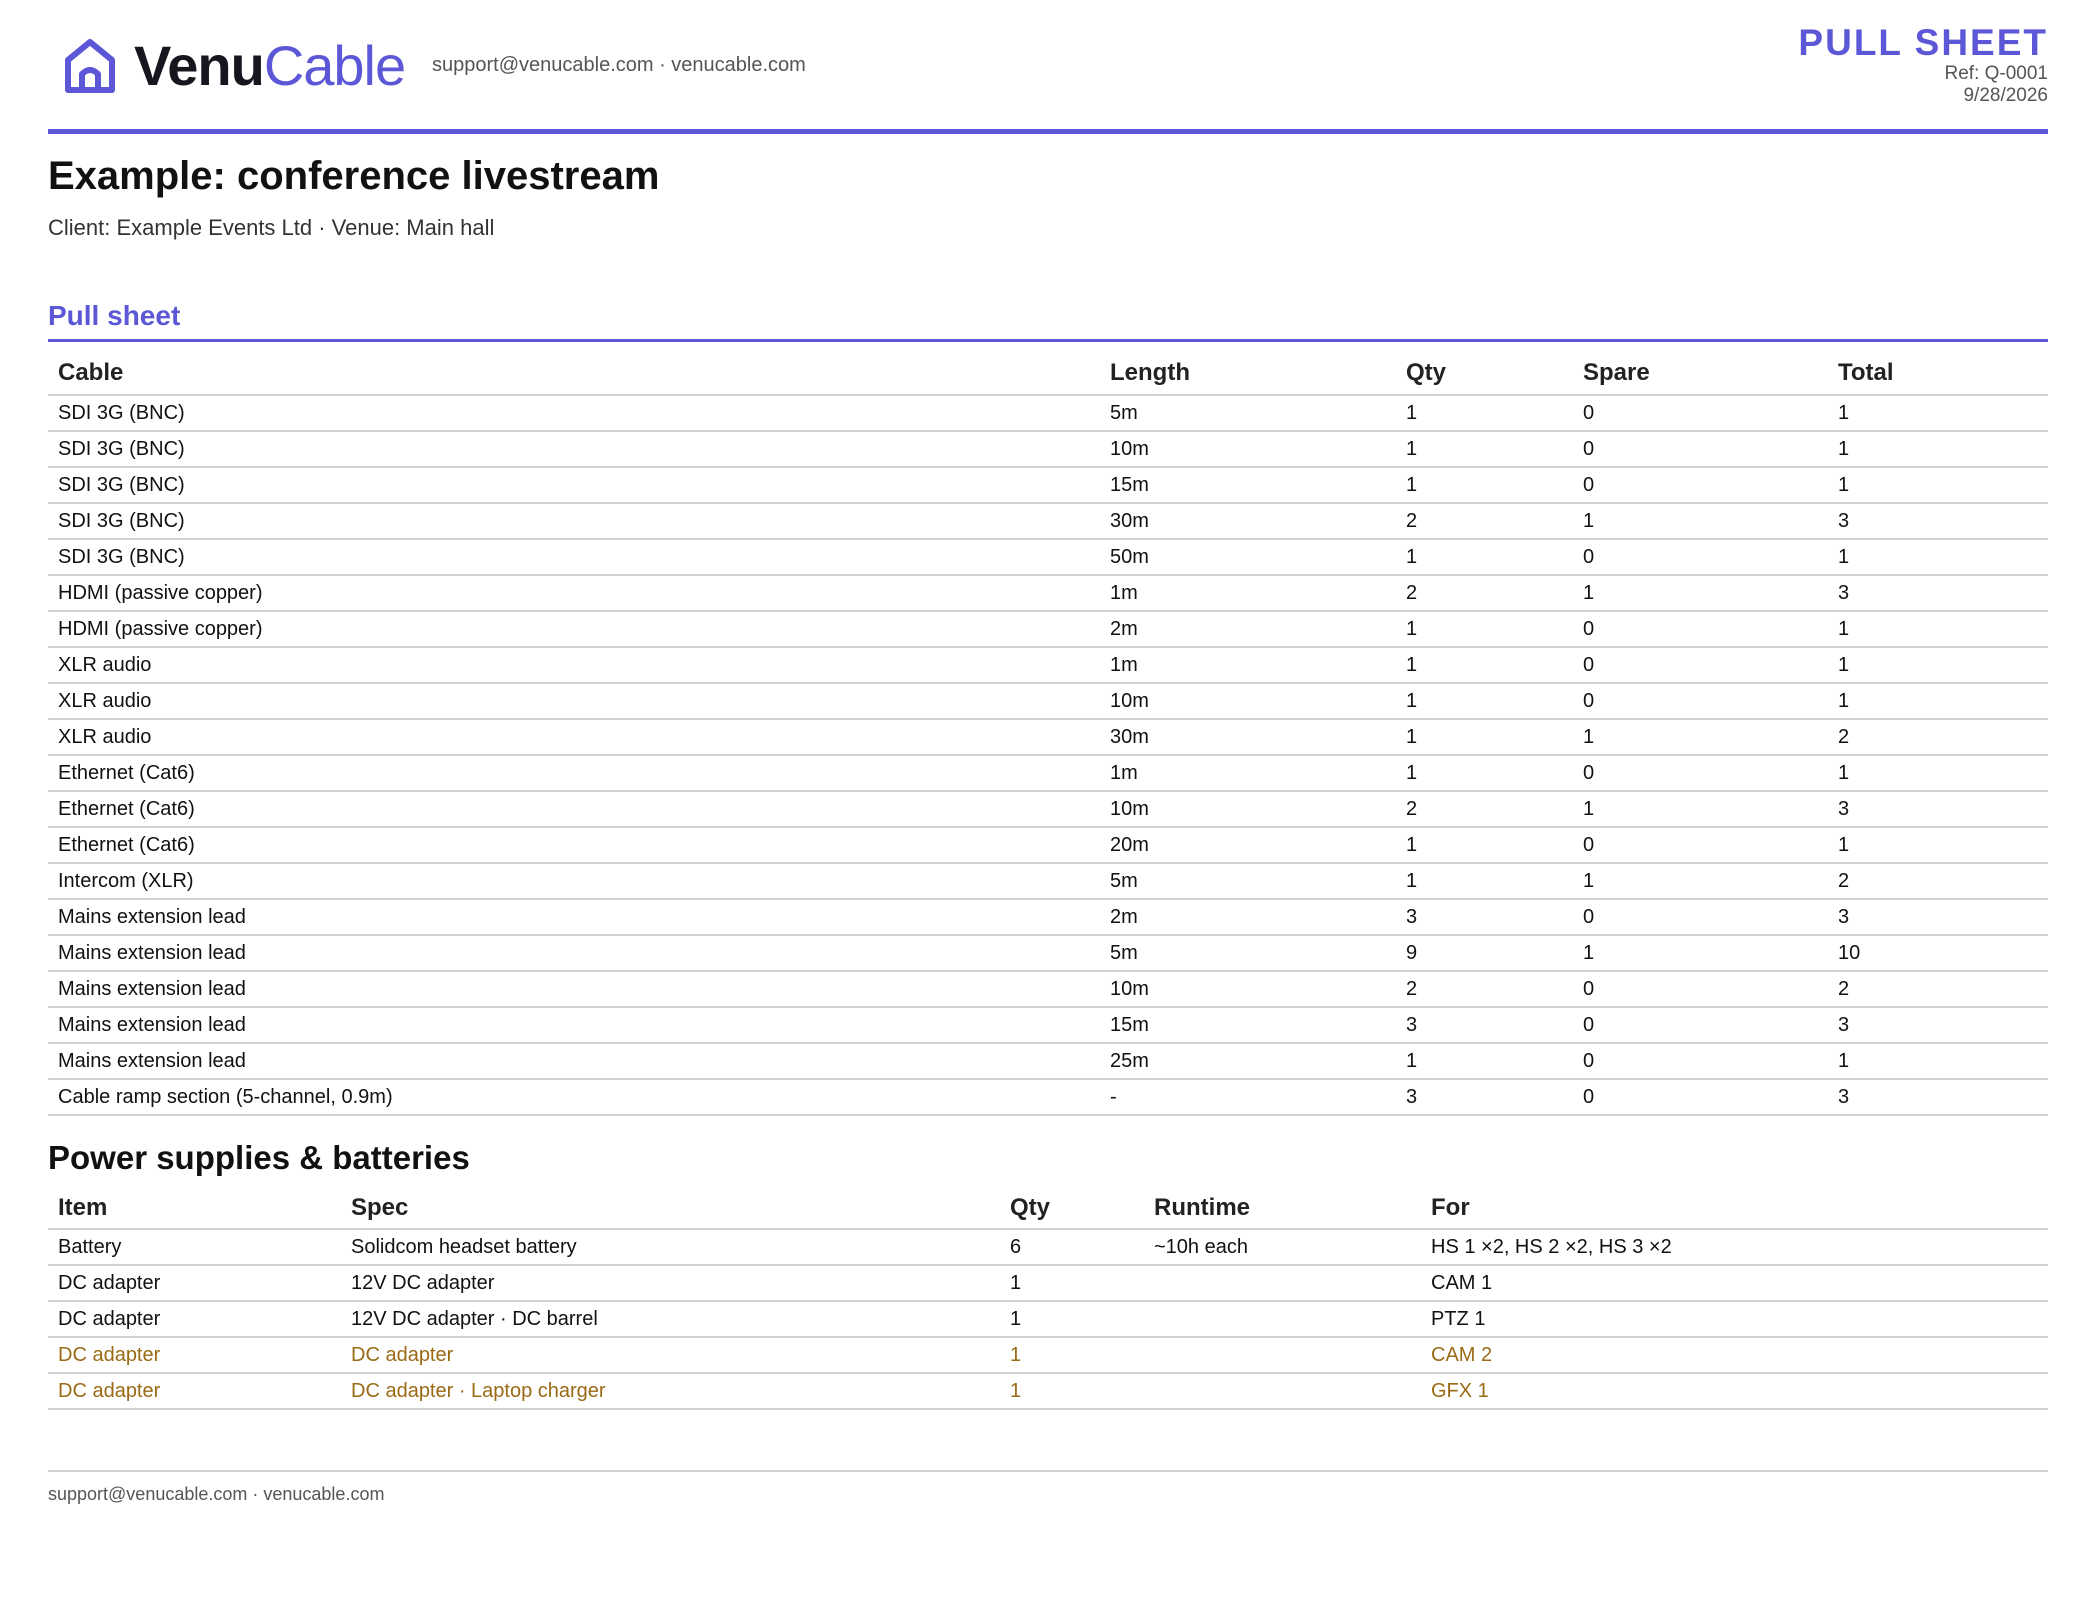 Image resolution: width=2096 pixels, height=1600 pixels. Describe the element at coordinates (1048, 737) in the screenshot. I see `table-row: XLR audio 30m 1 1 2` at that location.